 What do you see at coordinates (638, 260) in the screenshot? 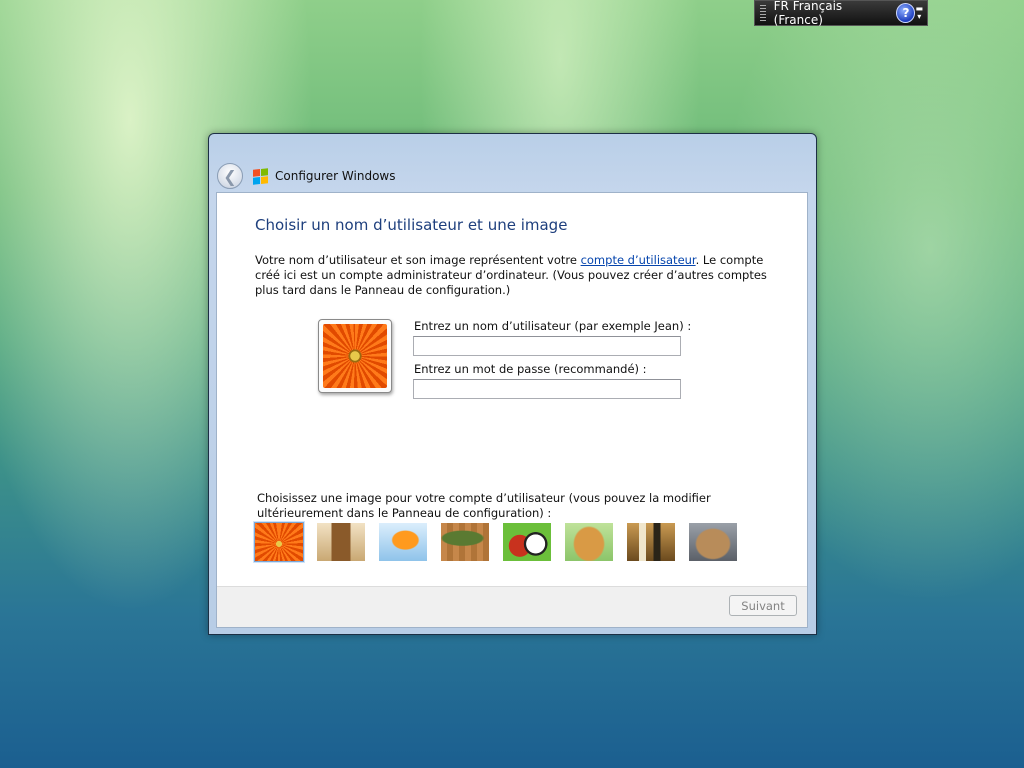
I see `user-account-link: compte d’utilisateur` at bounding box center [638, 260].